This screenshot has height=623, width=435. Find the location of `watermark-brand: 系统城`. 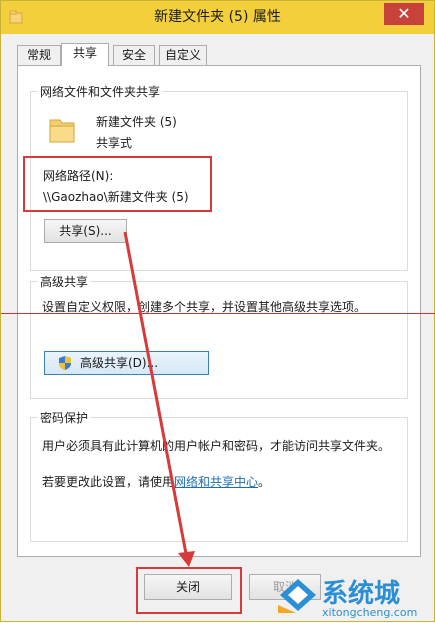

watermark-brand: 系统城 is located at coordinates (361, 594).